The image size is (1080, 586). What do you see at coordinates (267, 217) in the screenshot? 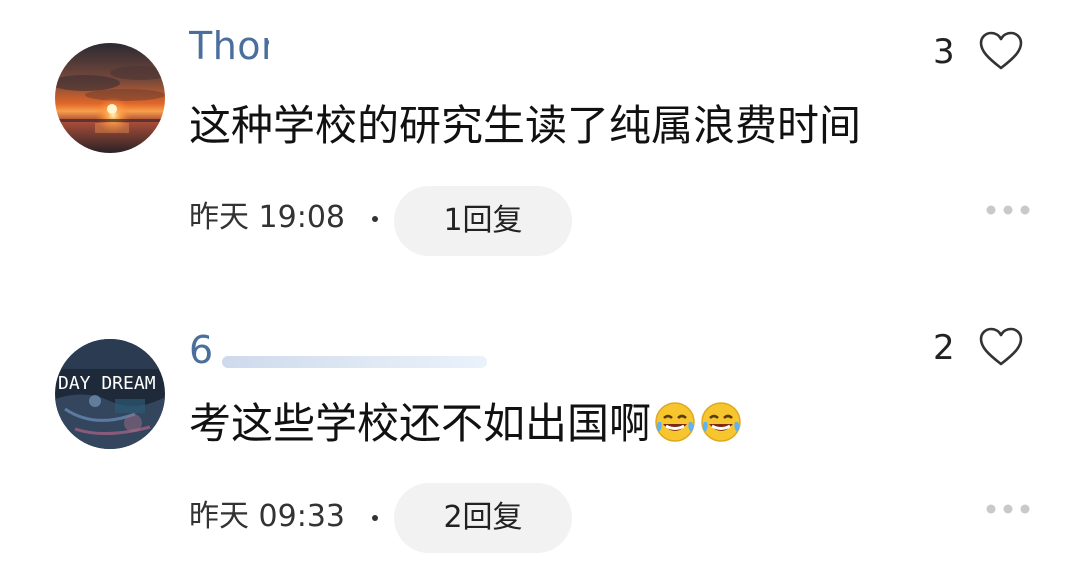
I see `comment-time: 昨天 19:08` at bounding box center [267, 217].